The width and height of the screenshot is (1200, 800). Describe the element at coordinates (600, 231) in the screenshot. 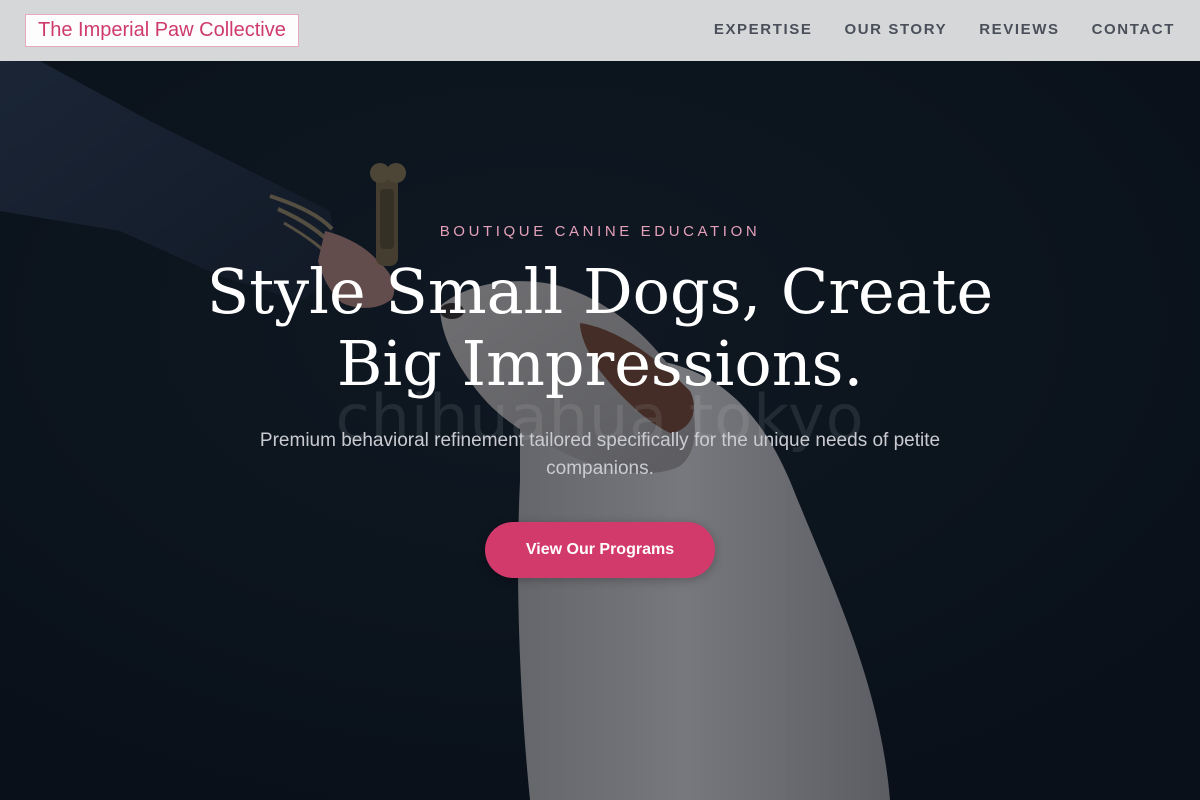

I see `hero-eyebrow: BOUTIQUE CANINE EDUCATION` at that location.